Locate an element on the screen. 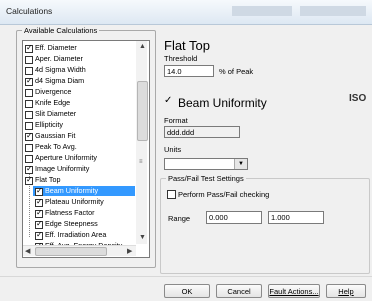  list-item: d4 Sigma Diam is located at coordinates (80, 81).